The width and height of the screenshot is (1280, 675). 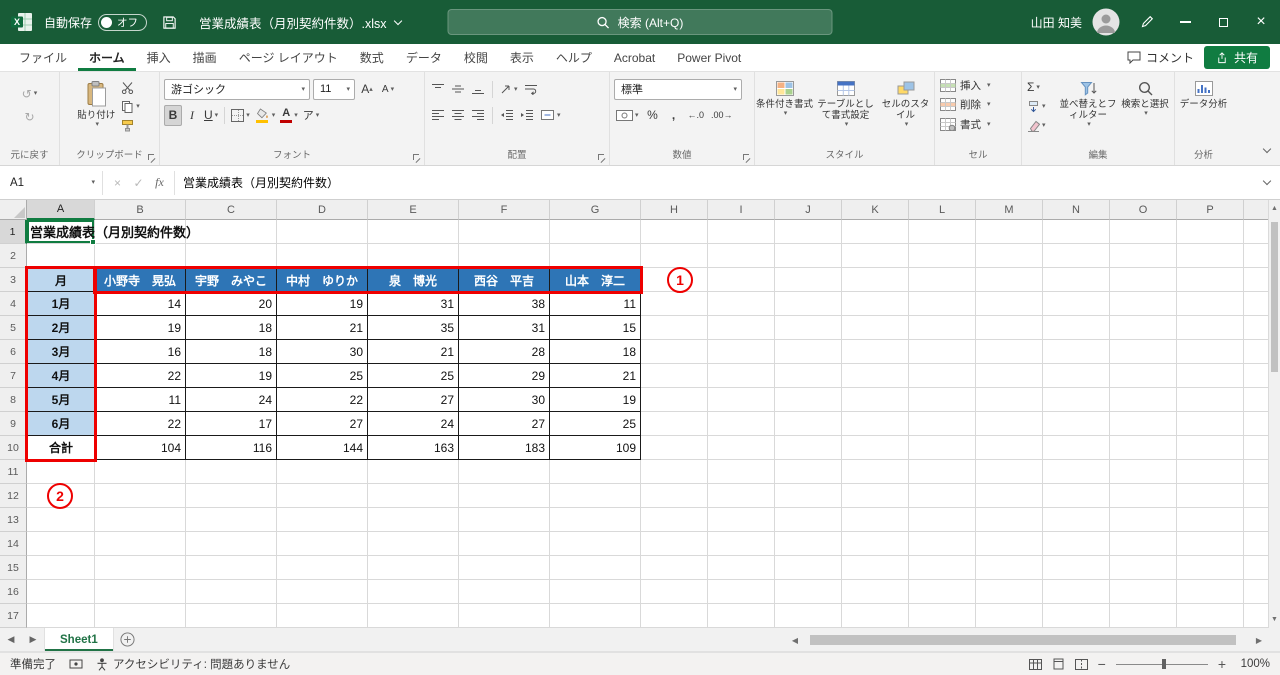 What do you see at coordinates (413, 568) in the screenshot?
I see `cell-E15` at bounding box center [413, 568].